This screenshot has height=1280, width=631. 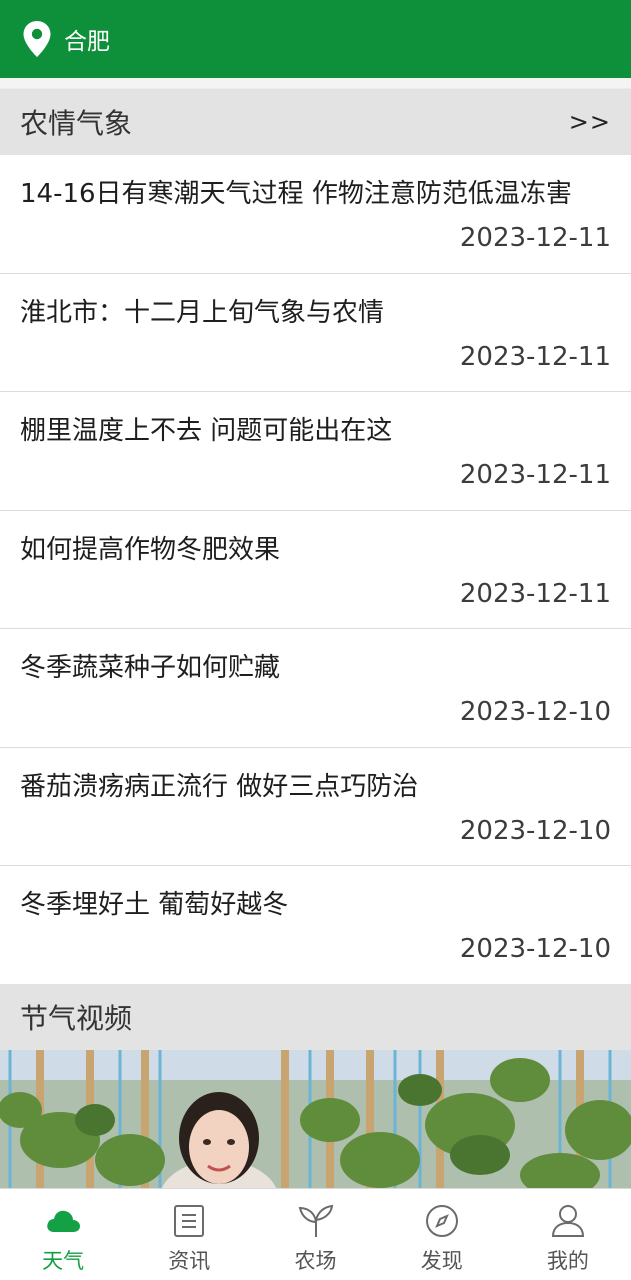 What do you see at coordinates (315, 333) in the screenshot?
I see `list-item: 淮北市：十二月上旬气象与农情 2023-12-11` at bounding box center [315, 333].